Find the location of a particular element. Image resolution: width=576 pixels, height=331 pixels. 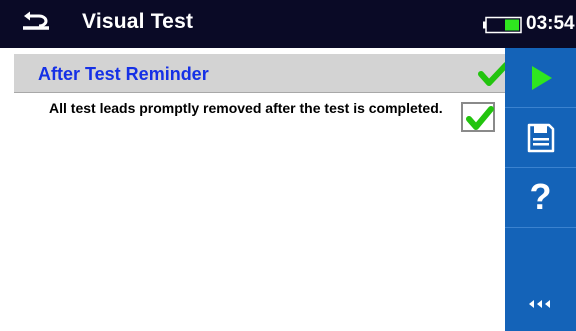

save-icon is located at coordinates (541, 138).